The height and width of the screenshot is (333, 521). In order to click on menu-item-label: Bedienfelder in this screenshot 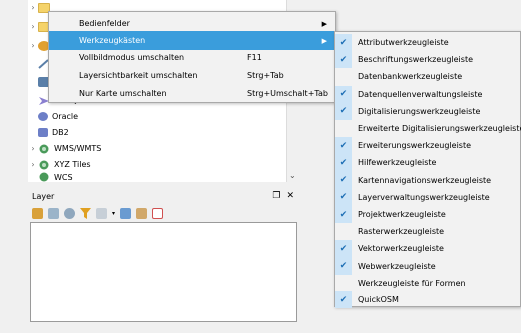, I will do `click(104, 23)`.